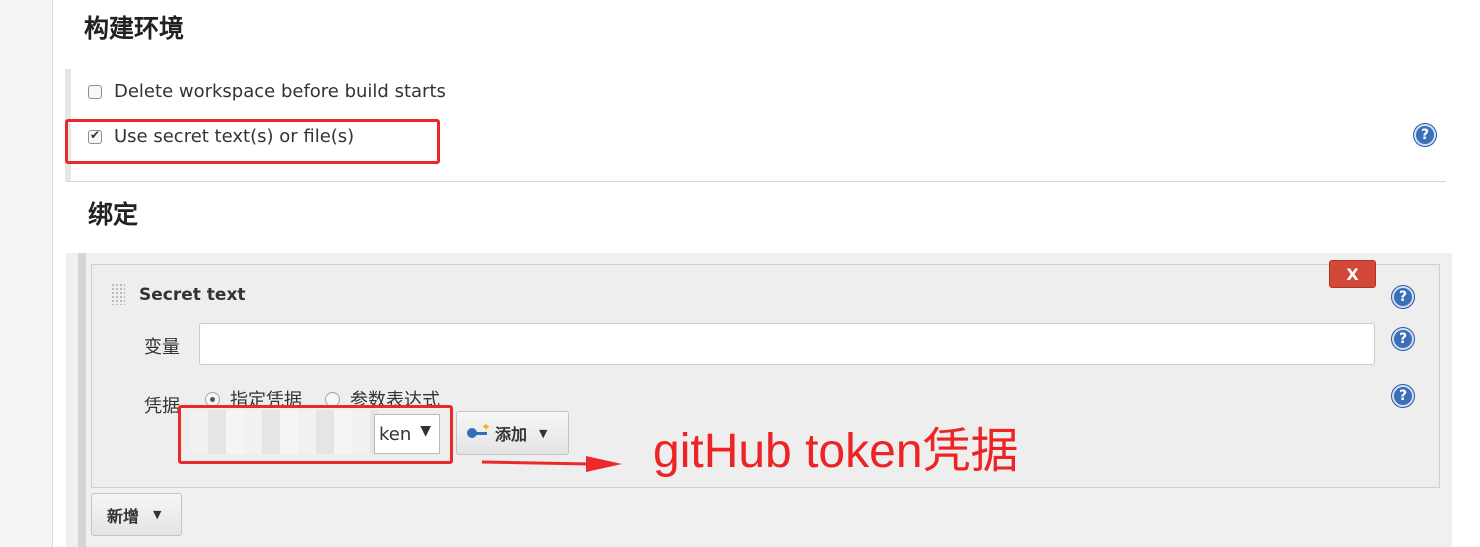 The width and height of the screenshot is (1480, 547). I want to click on drag-handle-icon, so click(118, 294).